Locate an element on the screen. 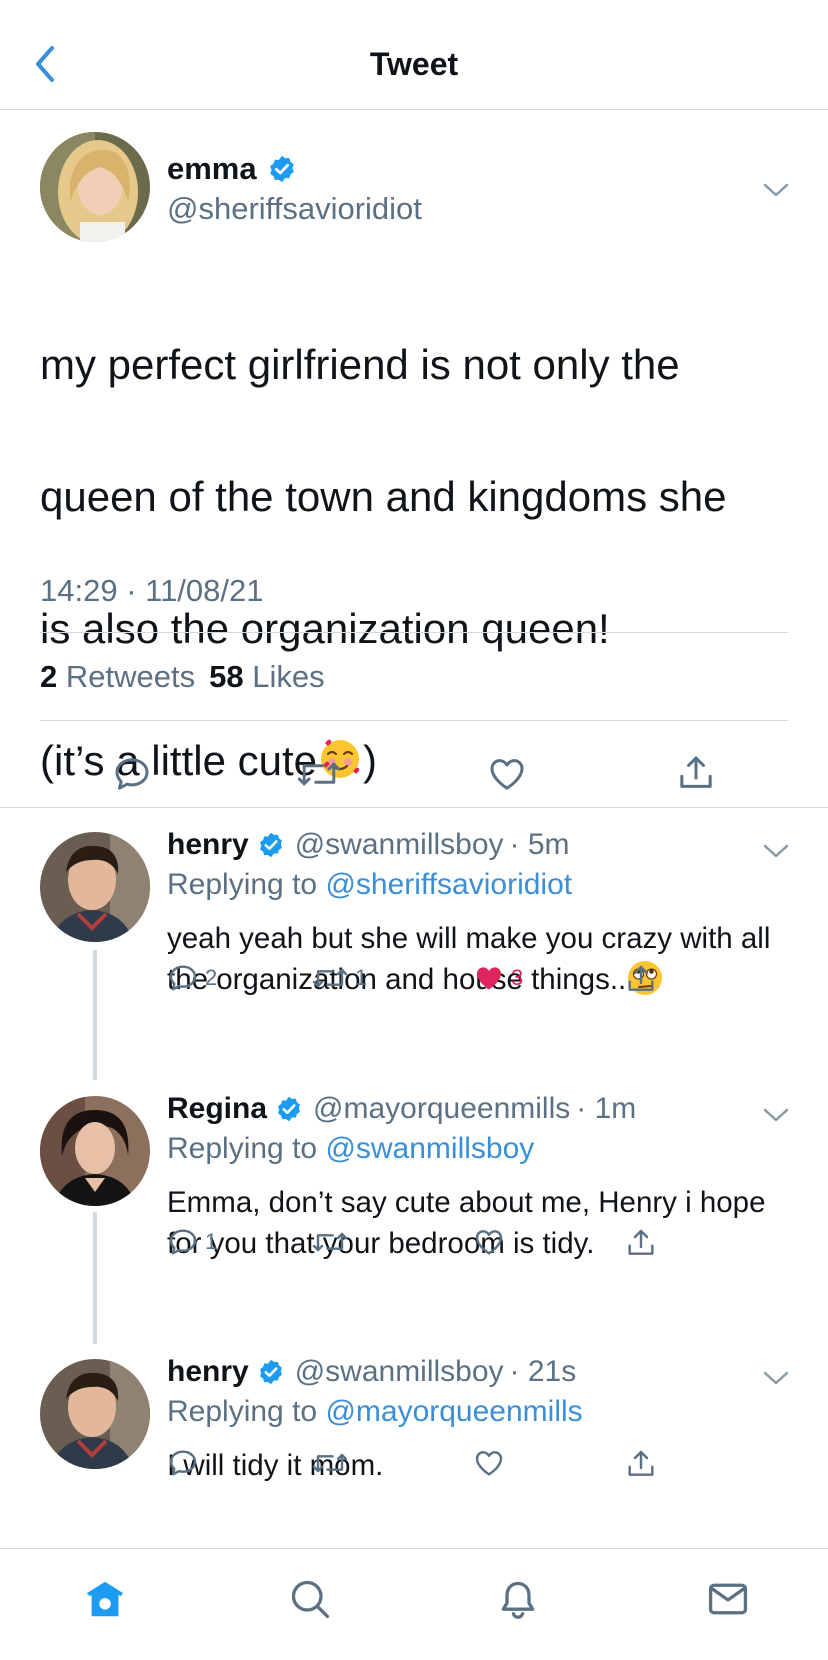 This screenshot has height=1660, width=828. mail-icon is located at coordinates (728, 1599).